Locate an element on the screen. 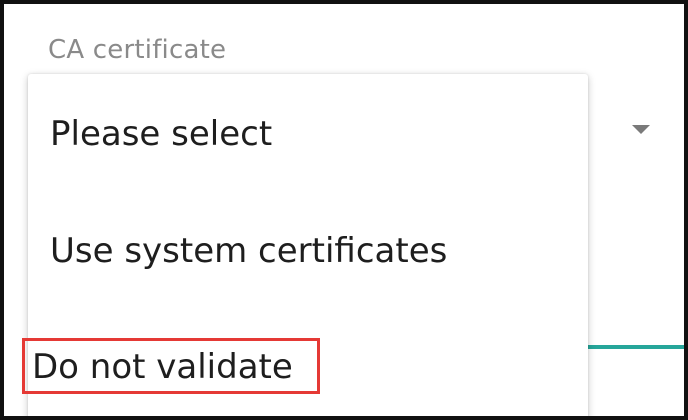  arrow-drop-down-icon is located at coordinates (641, 129).